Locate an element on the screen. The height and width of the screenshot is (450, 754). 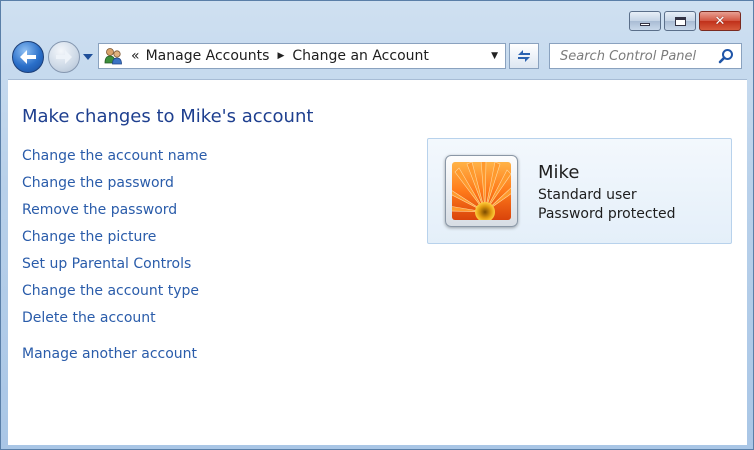
search-box is located at coordinates (645, 56).